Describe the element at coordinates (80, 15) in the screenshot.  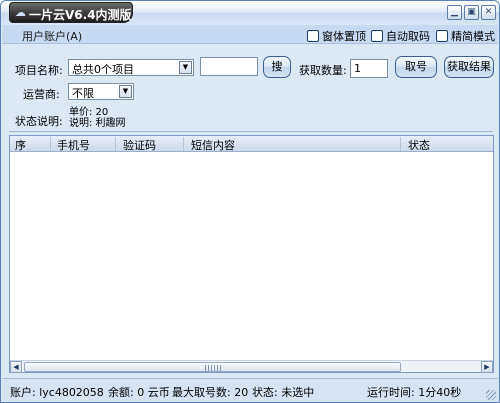
I see `window-title: 一片云V6.4内测版` at that location.